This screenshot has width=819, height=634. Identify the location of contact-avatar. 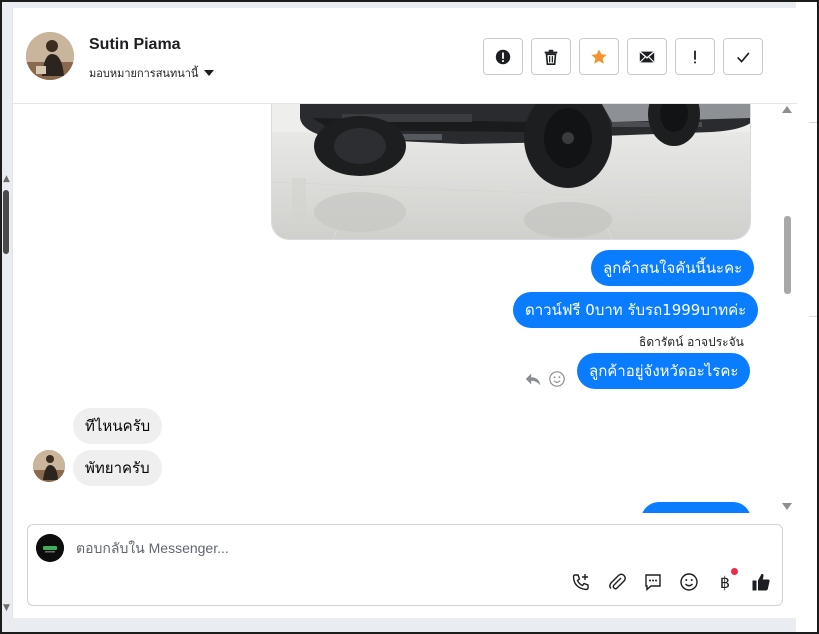
(50, 56).